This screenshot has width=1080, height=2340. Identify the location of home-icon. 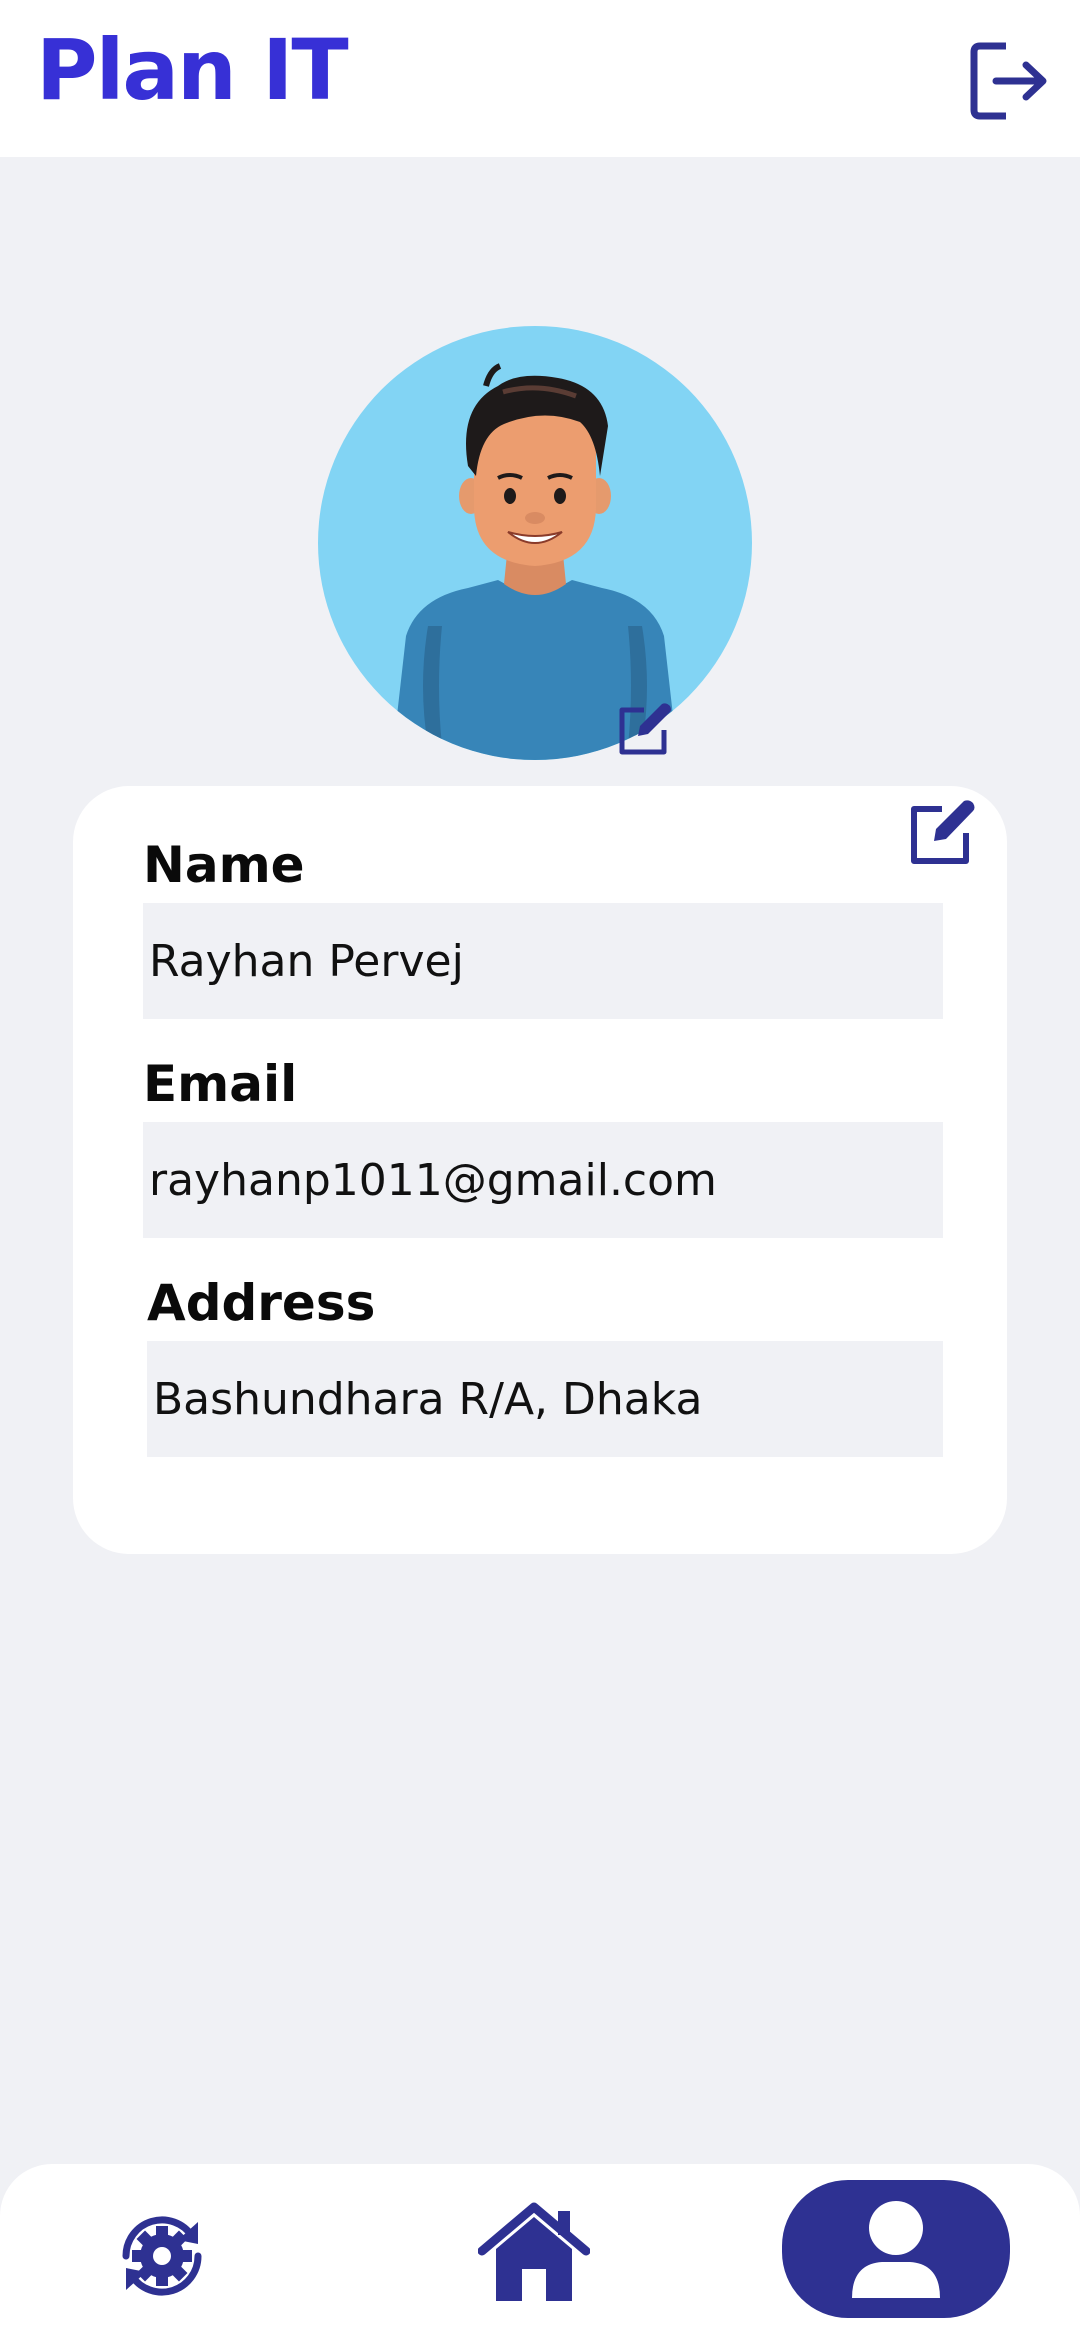
(534, 2251).